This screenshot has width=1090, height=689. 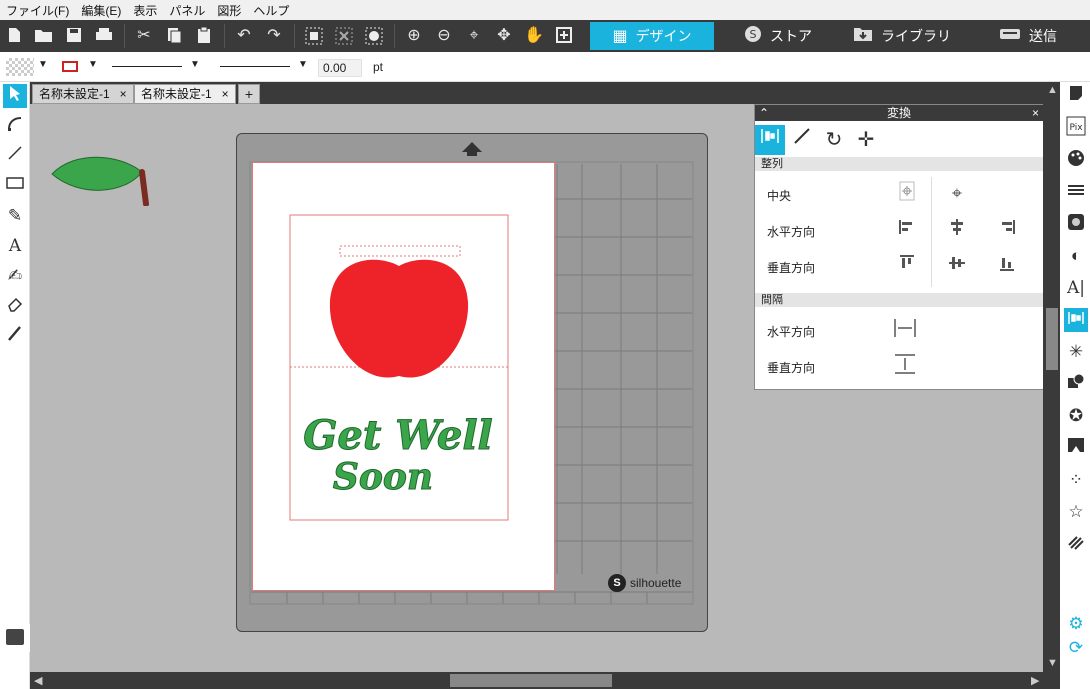 I want to click on hand-pan-icon: ✋, so click(x=534, y=36).